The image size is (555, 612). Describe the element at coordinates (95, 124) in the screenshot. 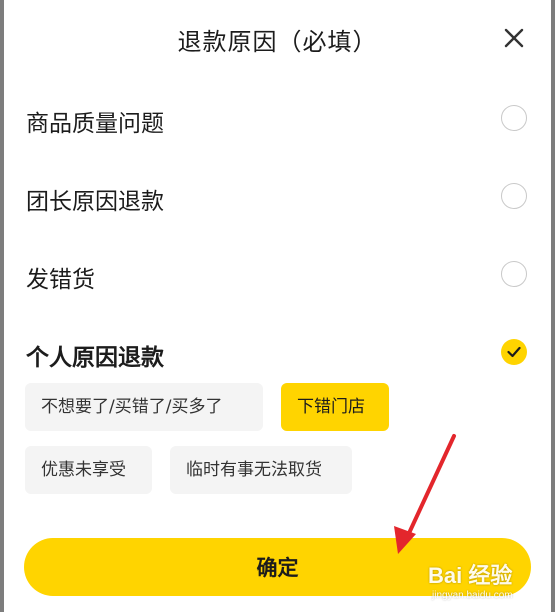

I see `reason-label: 商品质量问题` at that location.